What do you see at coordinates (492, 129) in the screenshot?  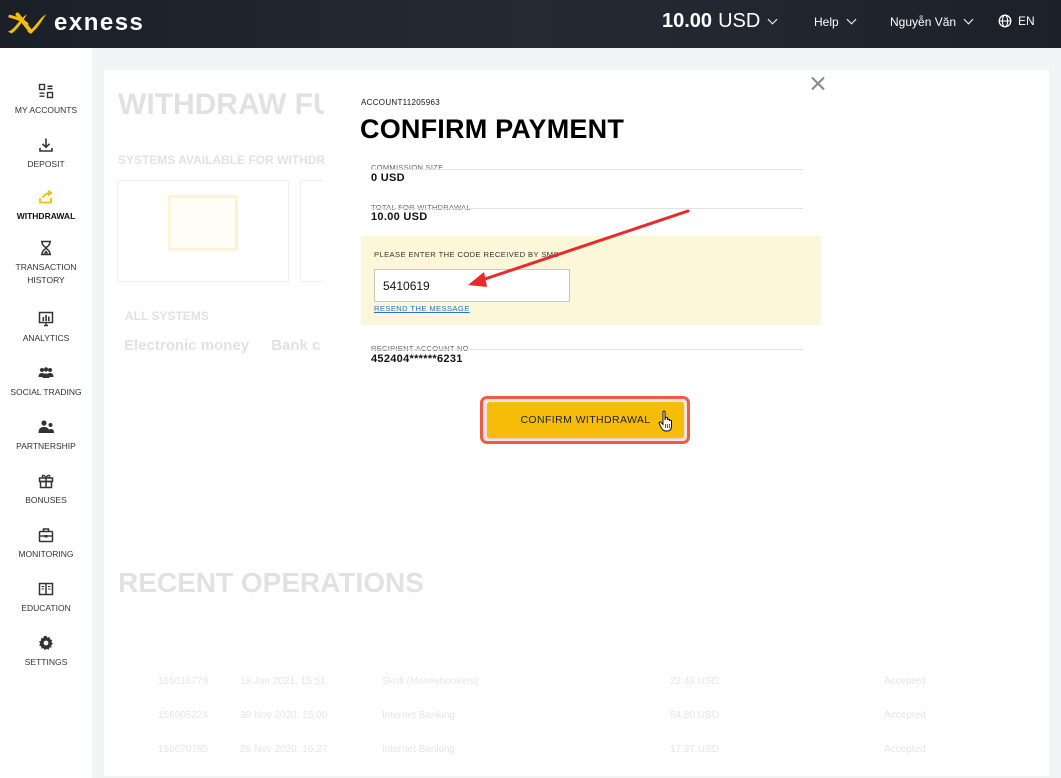 I see `dialog-title: CONFIRM PAYMENT` at bounding box center [492, 129].